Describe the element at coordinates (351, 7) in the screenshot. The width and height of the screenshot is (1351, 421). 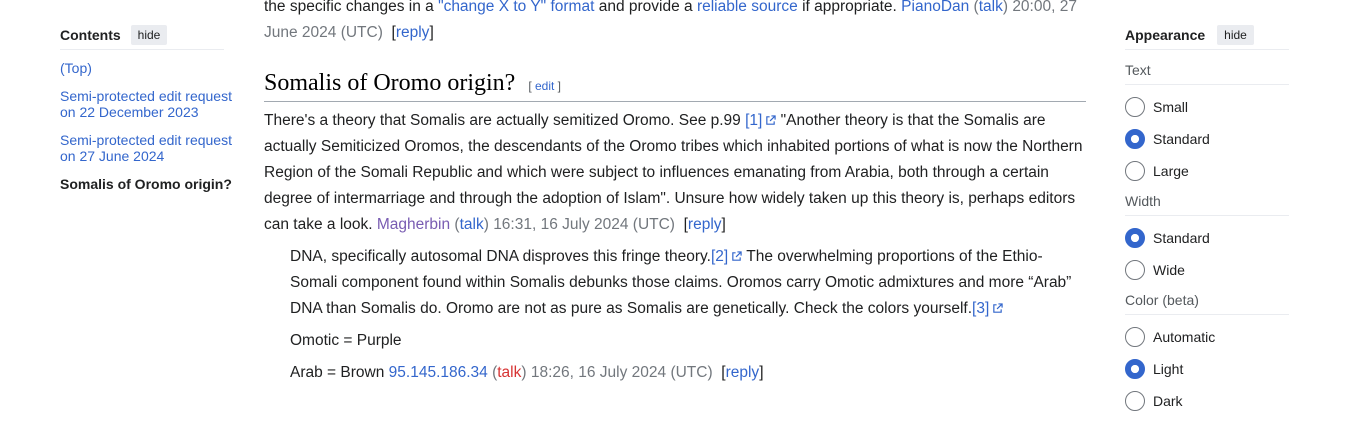
I see `text: the specific changes in a` at that location.